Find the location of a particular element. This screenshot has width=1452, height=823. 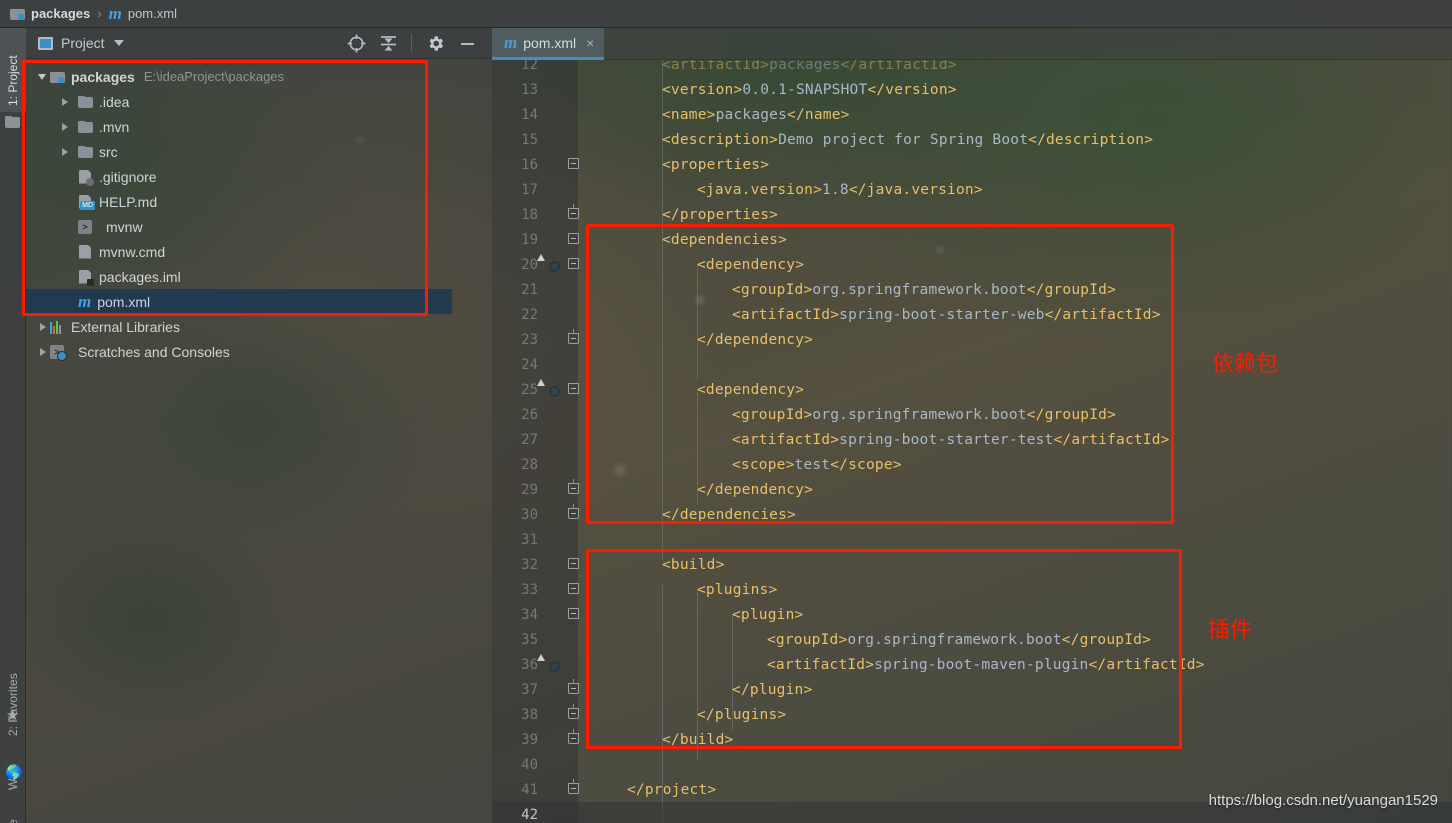

code-line-18: 18 </properties> is located at coordinates (972, 214).